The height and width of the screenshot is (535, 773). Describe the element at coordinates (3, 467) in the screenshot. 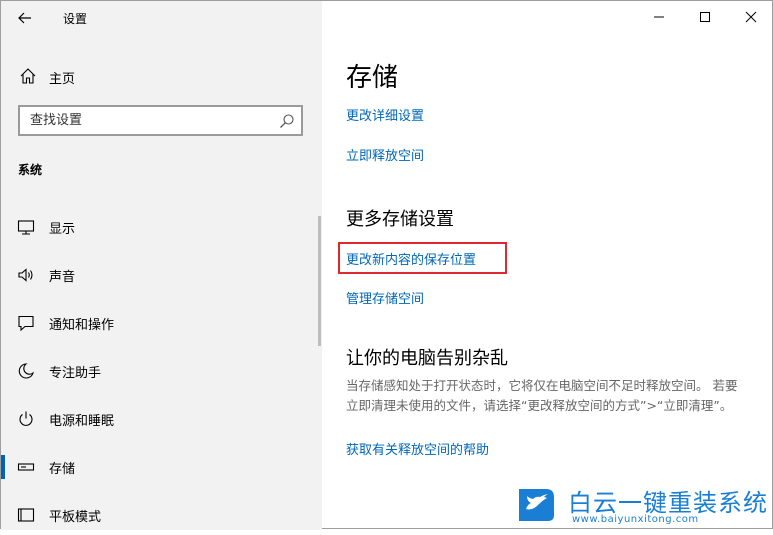

I see `selection-indicator` at that location.